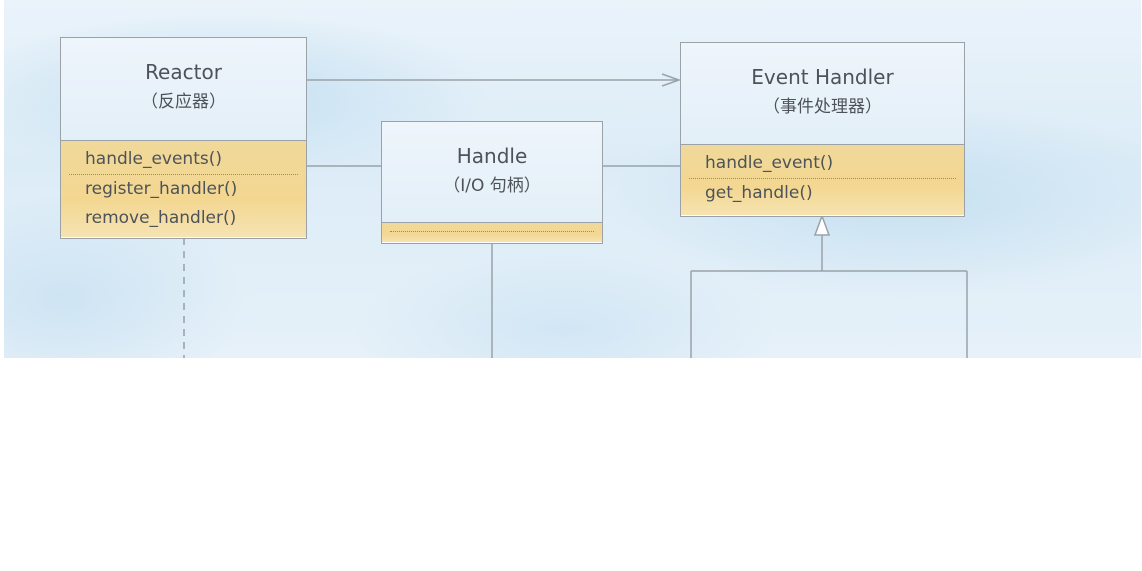 Image resolution: width=1142 pixels, height=571 pixels. I want to click on method-handle-event: handle_event(), so click(769, 163).